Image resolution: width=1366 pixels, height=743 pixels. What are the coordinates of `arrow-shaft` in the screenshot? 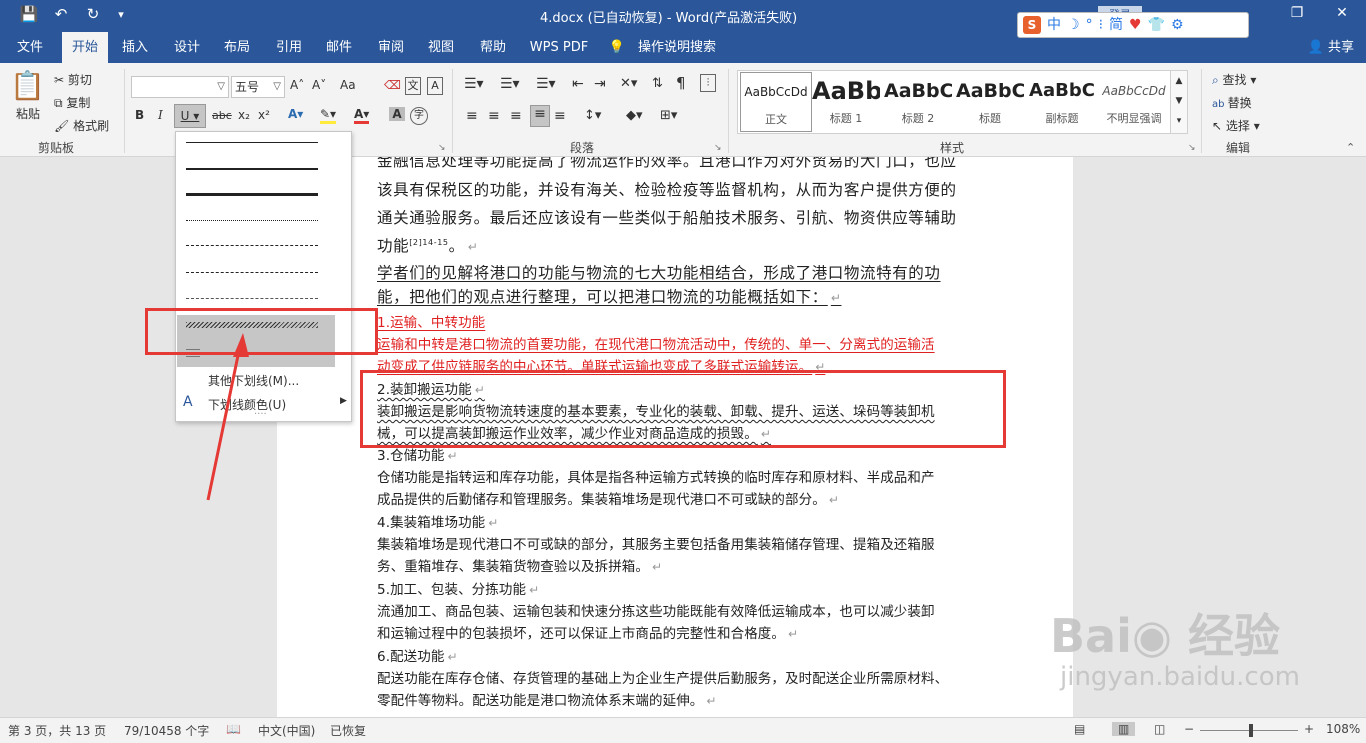 It's located at (224, 423).